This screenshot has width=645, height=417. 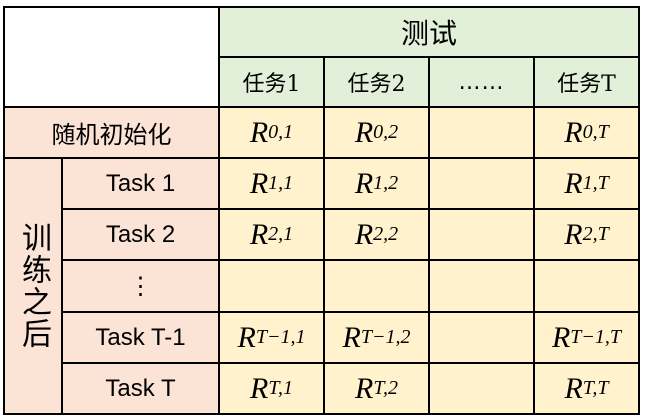 What do you see at coordinates (272, 83) in the screenshot?
I see `column-header-task-1: 任务1` at bounding box center [272, 83].